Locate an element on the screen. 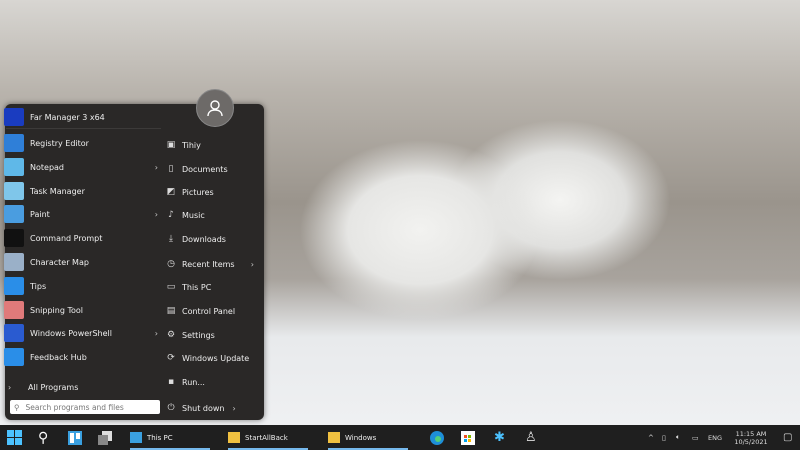 The width and height of the screenshot is (800, 450). tool-icon: ✱ is located at coordinates (499, 437).